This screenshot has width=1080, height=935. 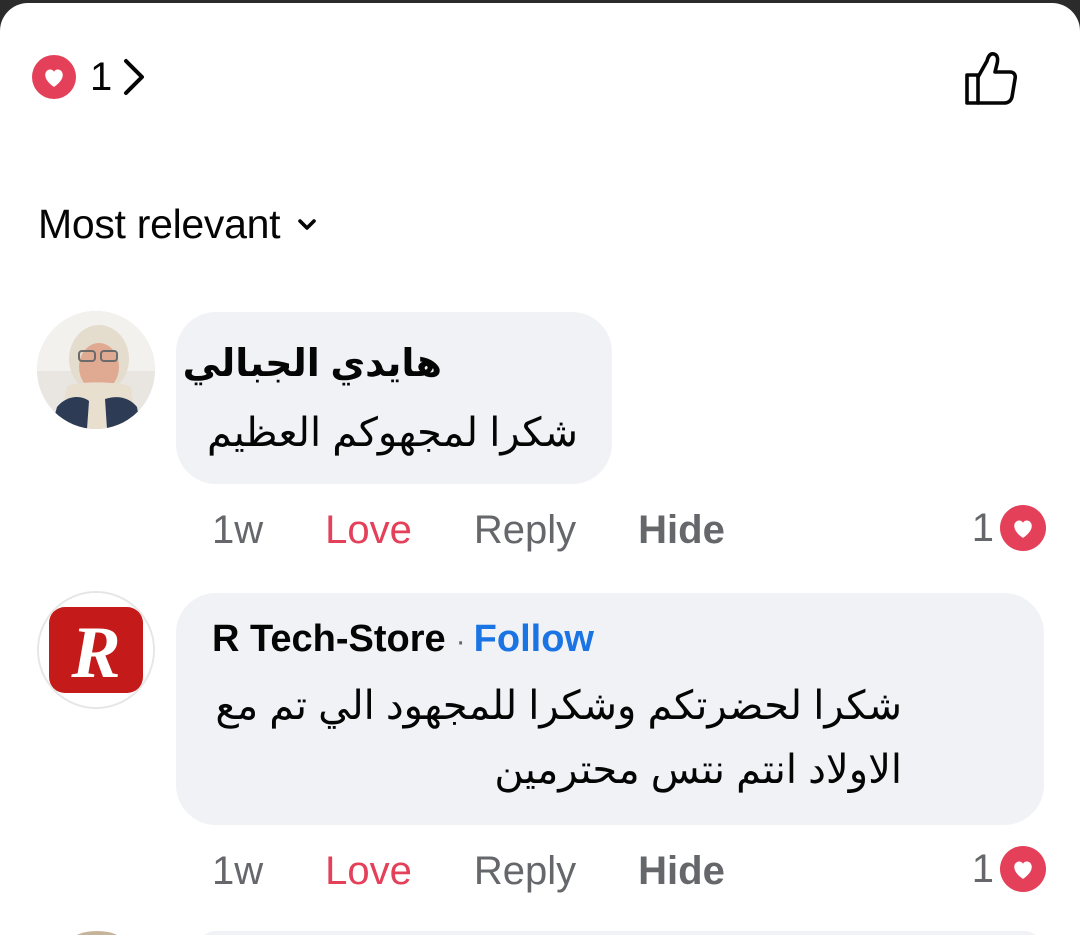 I want to click on comment-text-line: الاولاد انتم نتس محترمين, so click(x=698, y=770).